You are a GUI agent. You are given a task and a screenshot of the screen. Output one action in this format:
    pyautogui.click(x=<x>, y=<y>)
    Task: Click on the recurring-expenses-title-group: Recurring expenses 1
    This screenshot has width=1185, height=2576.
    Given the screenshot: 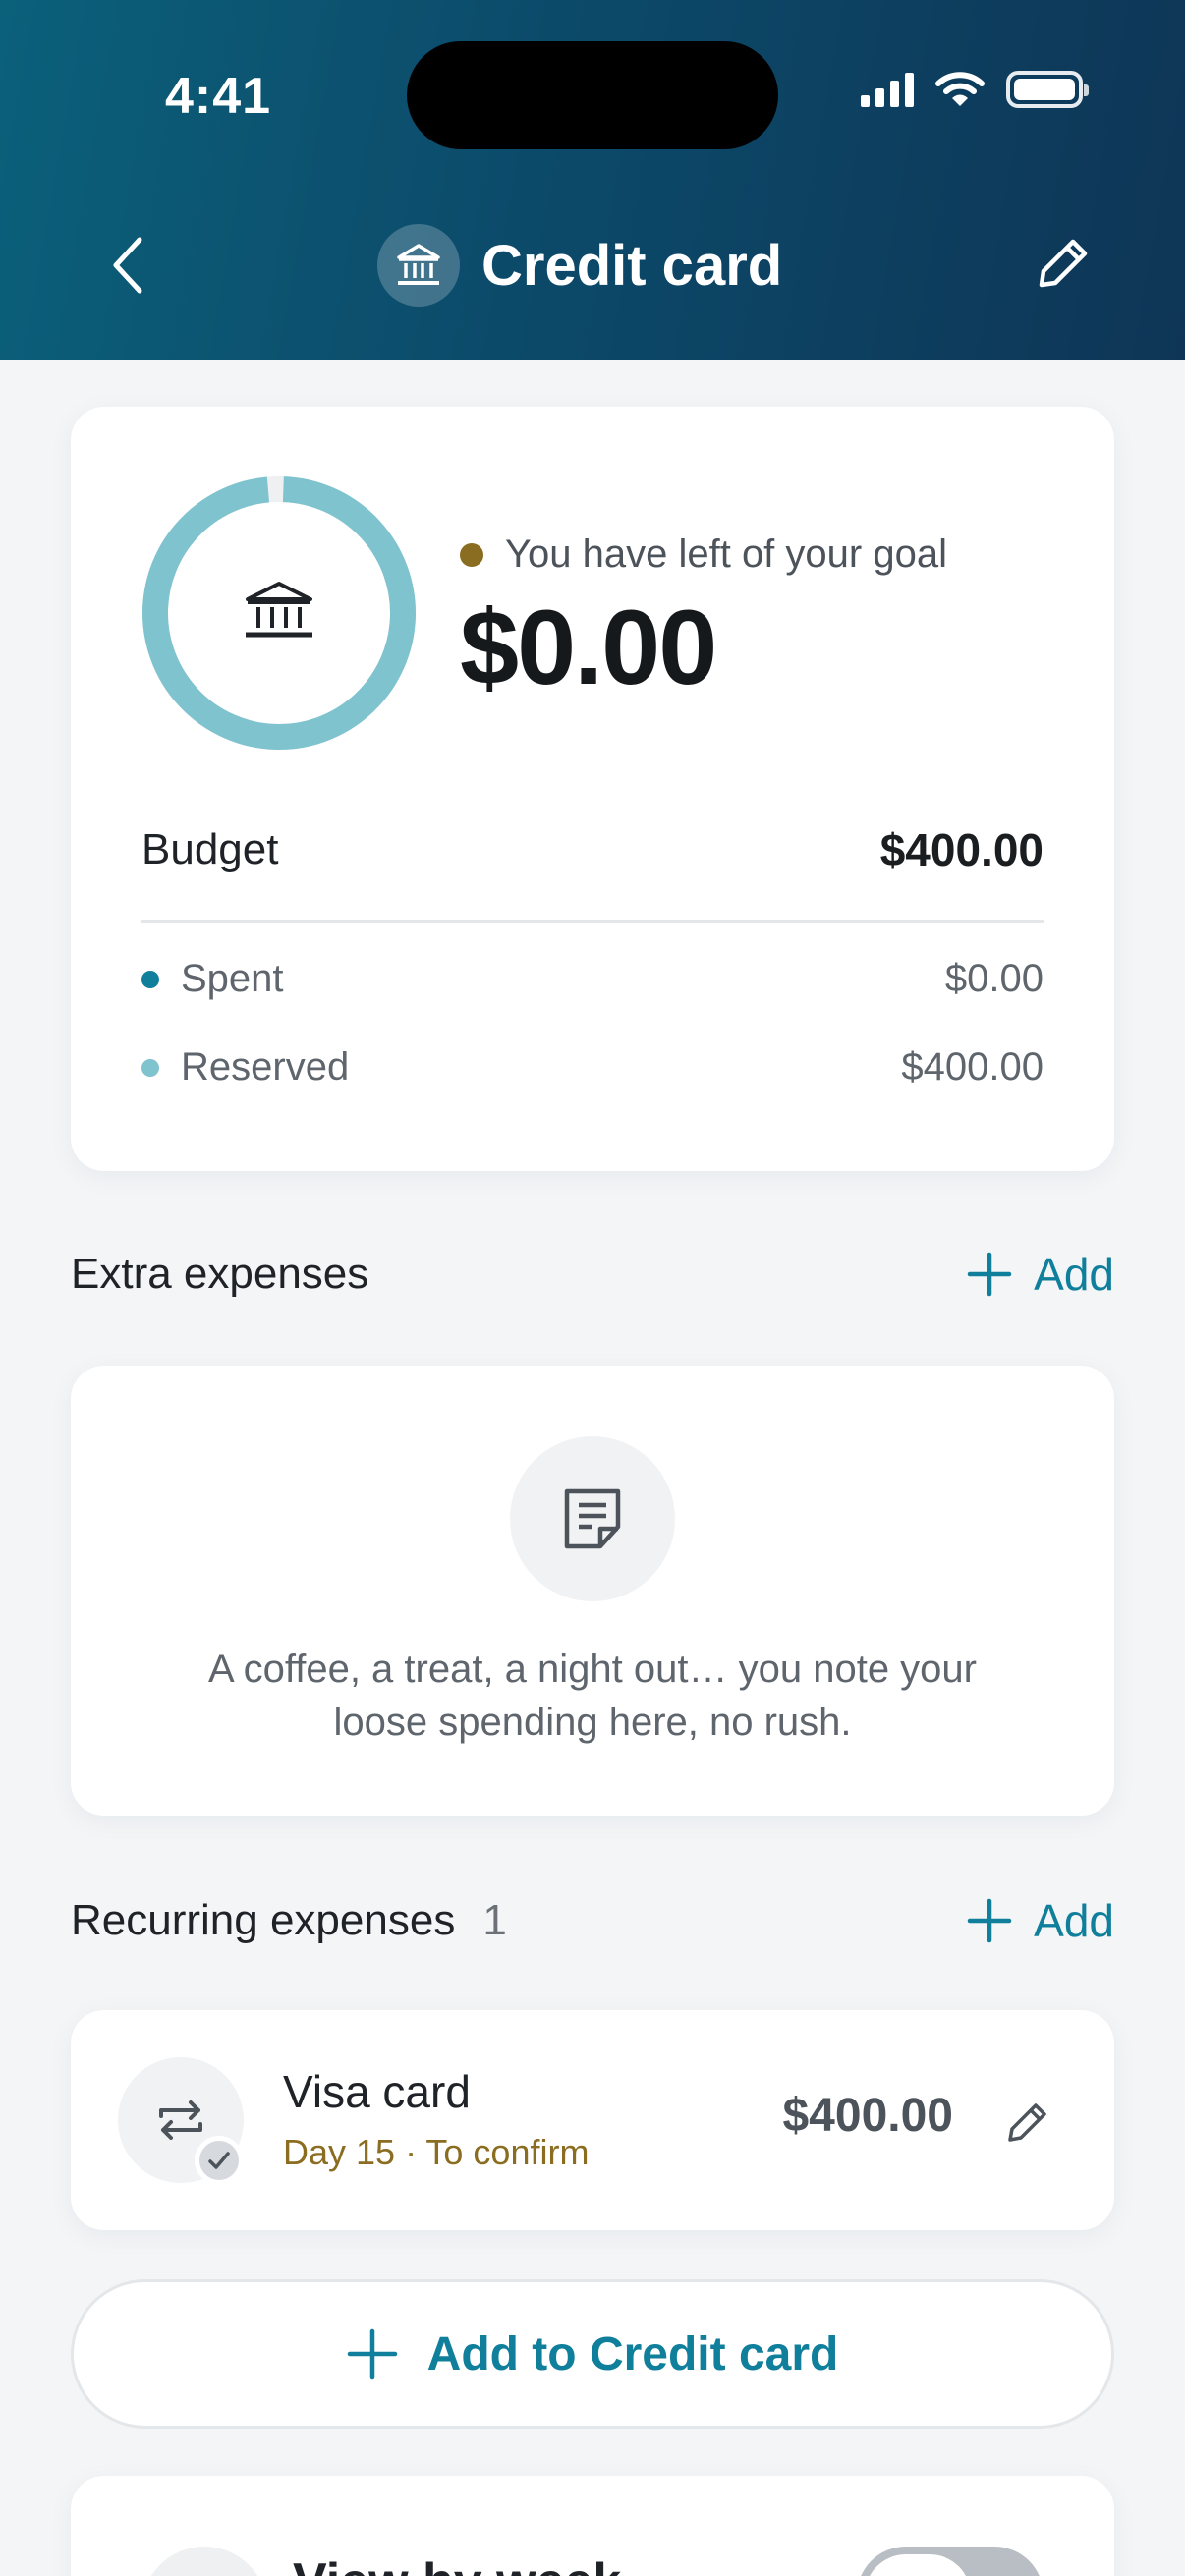 What is the action you would take?
    pyautogui.click(x=289, y=1920)
    